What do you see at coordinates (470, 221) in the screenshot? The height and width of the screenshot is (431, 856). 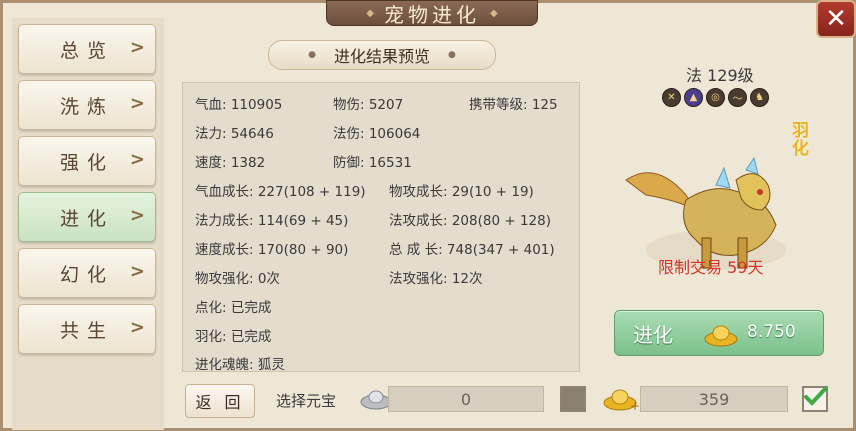 I see `stat-magic-atk-growth: 法攻成长: 208(80 + 128)` at bounding box center [470, 221].